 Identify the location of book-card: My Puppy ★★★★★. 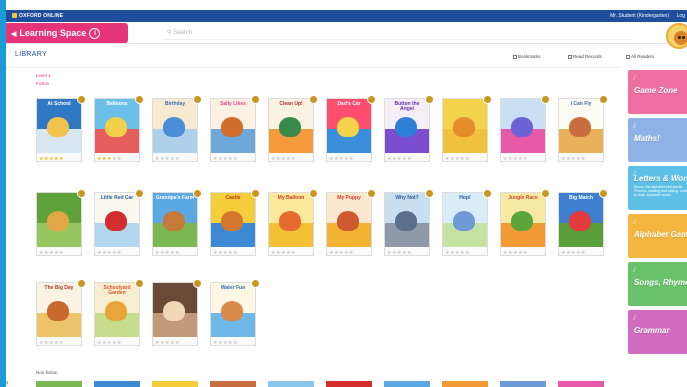
(351, 222).